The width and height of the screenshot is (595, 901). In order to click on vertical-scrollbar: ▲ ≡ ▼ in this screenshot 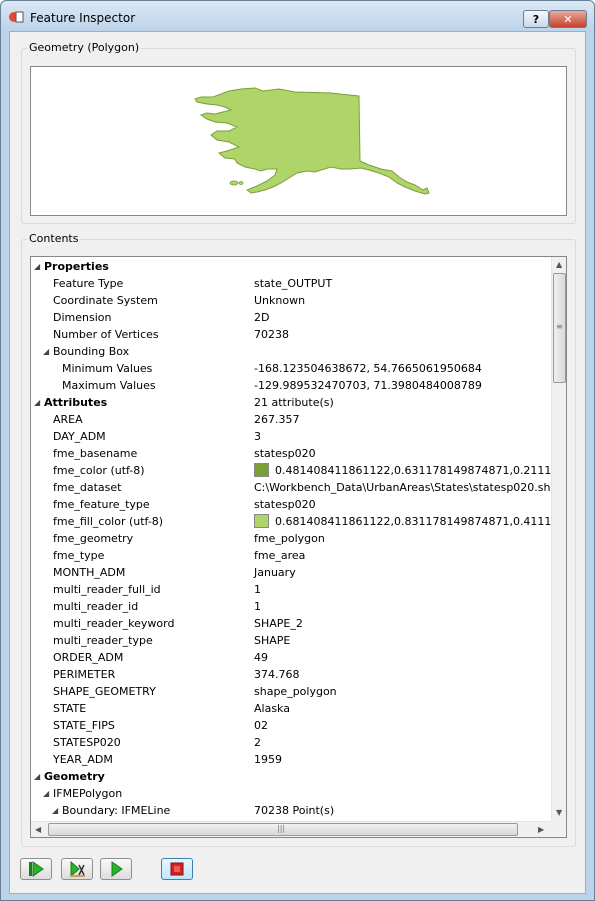, I will do `click(558, 539)`.